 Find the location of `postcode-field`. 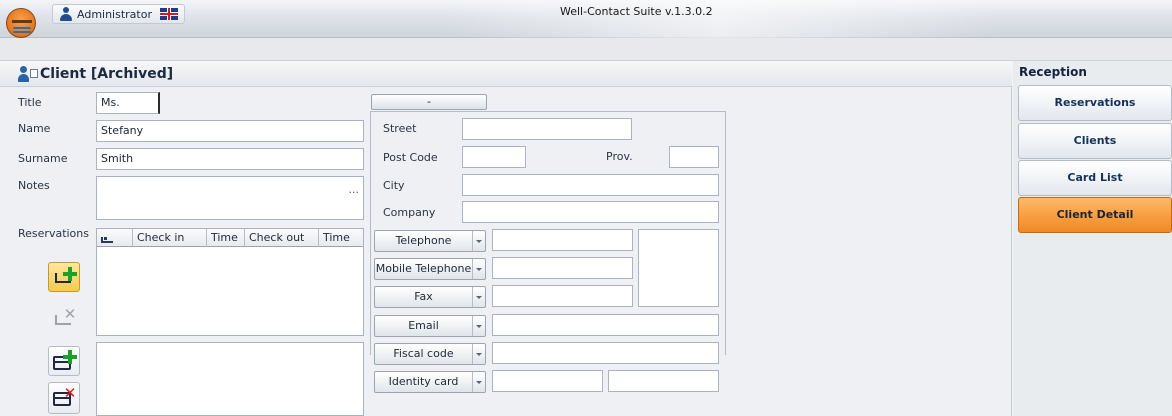

postcode-field is located at coordinates (494, 157).